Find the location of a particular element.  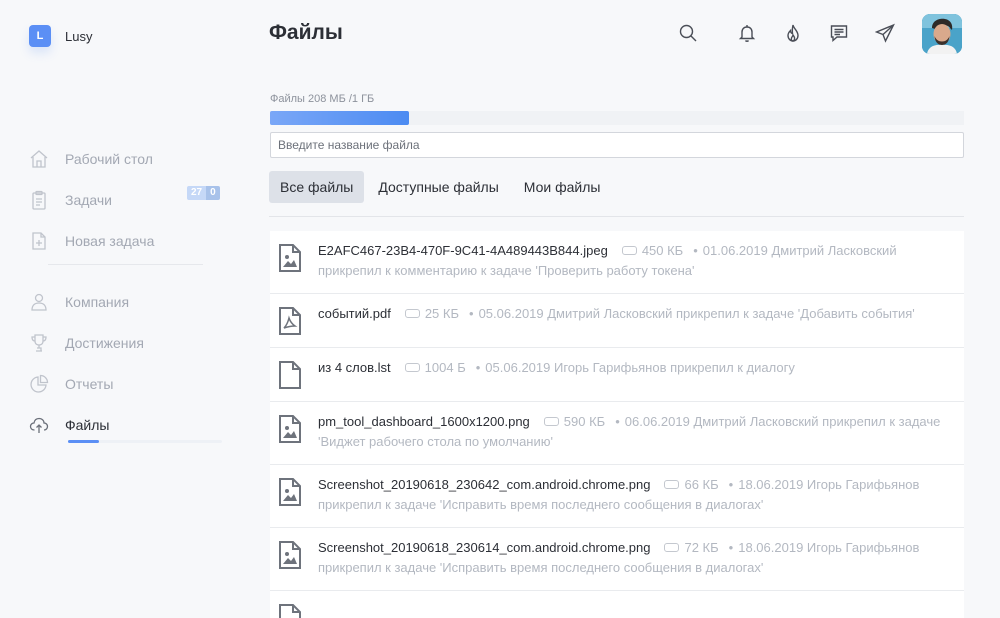

pie-chart-icon is located at coordinates (39, 384).